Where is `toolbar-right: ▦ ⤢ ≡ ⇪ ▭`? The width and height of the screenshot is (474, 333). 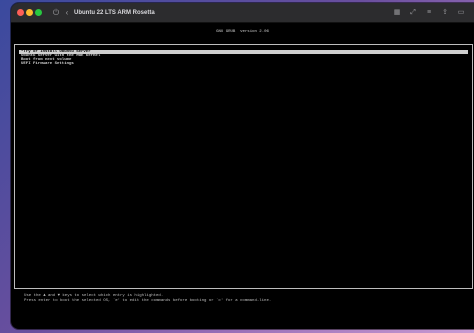
toolbar-right: ▦ ⤢ ≡ ⇪ ▭ is located at coordinates (429, 12).